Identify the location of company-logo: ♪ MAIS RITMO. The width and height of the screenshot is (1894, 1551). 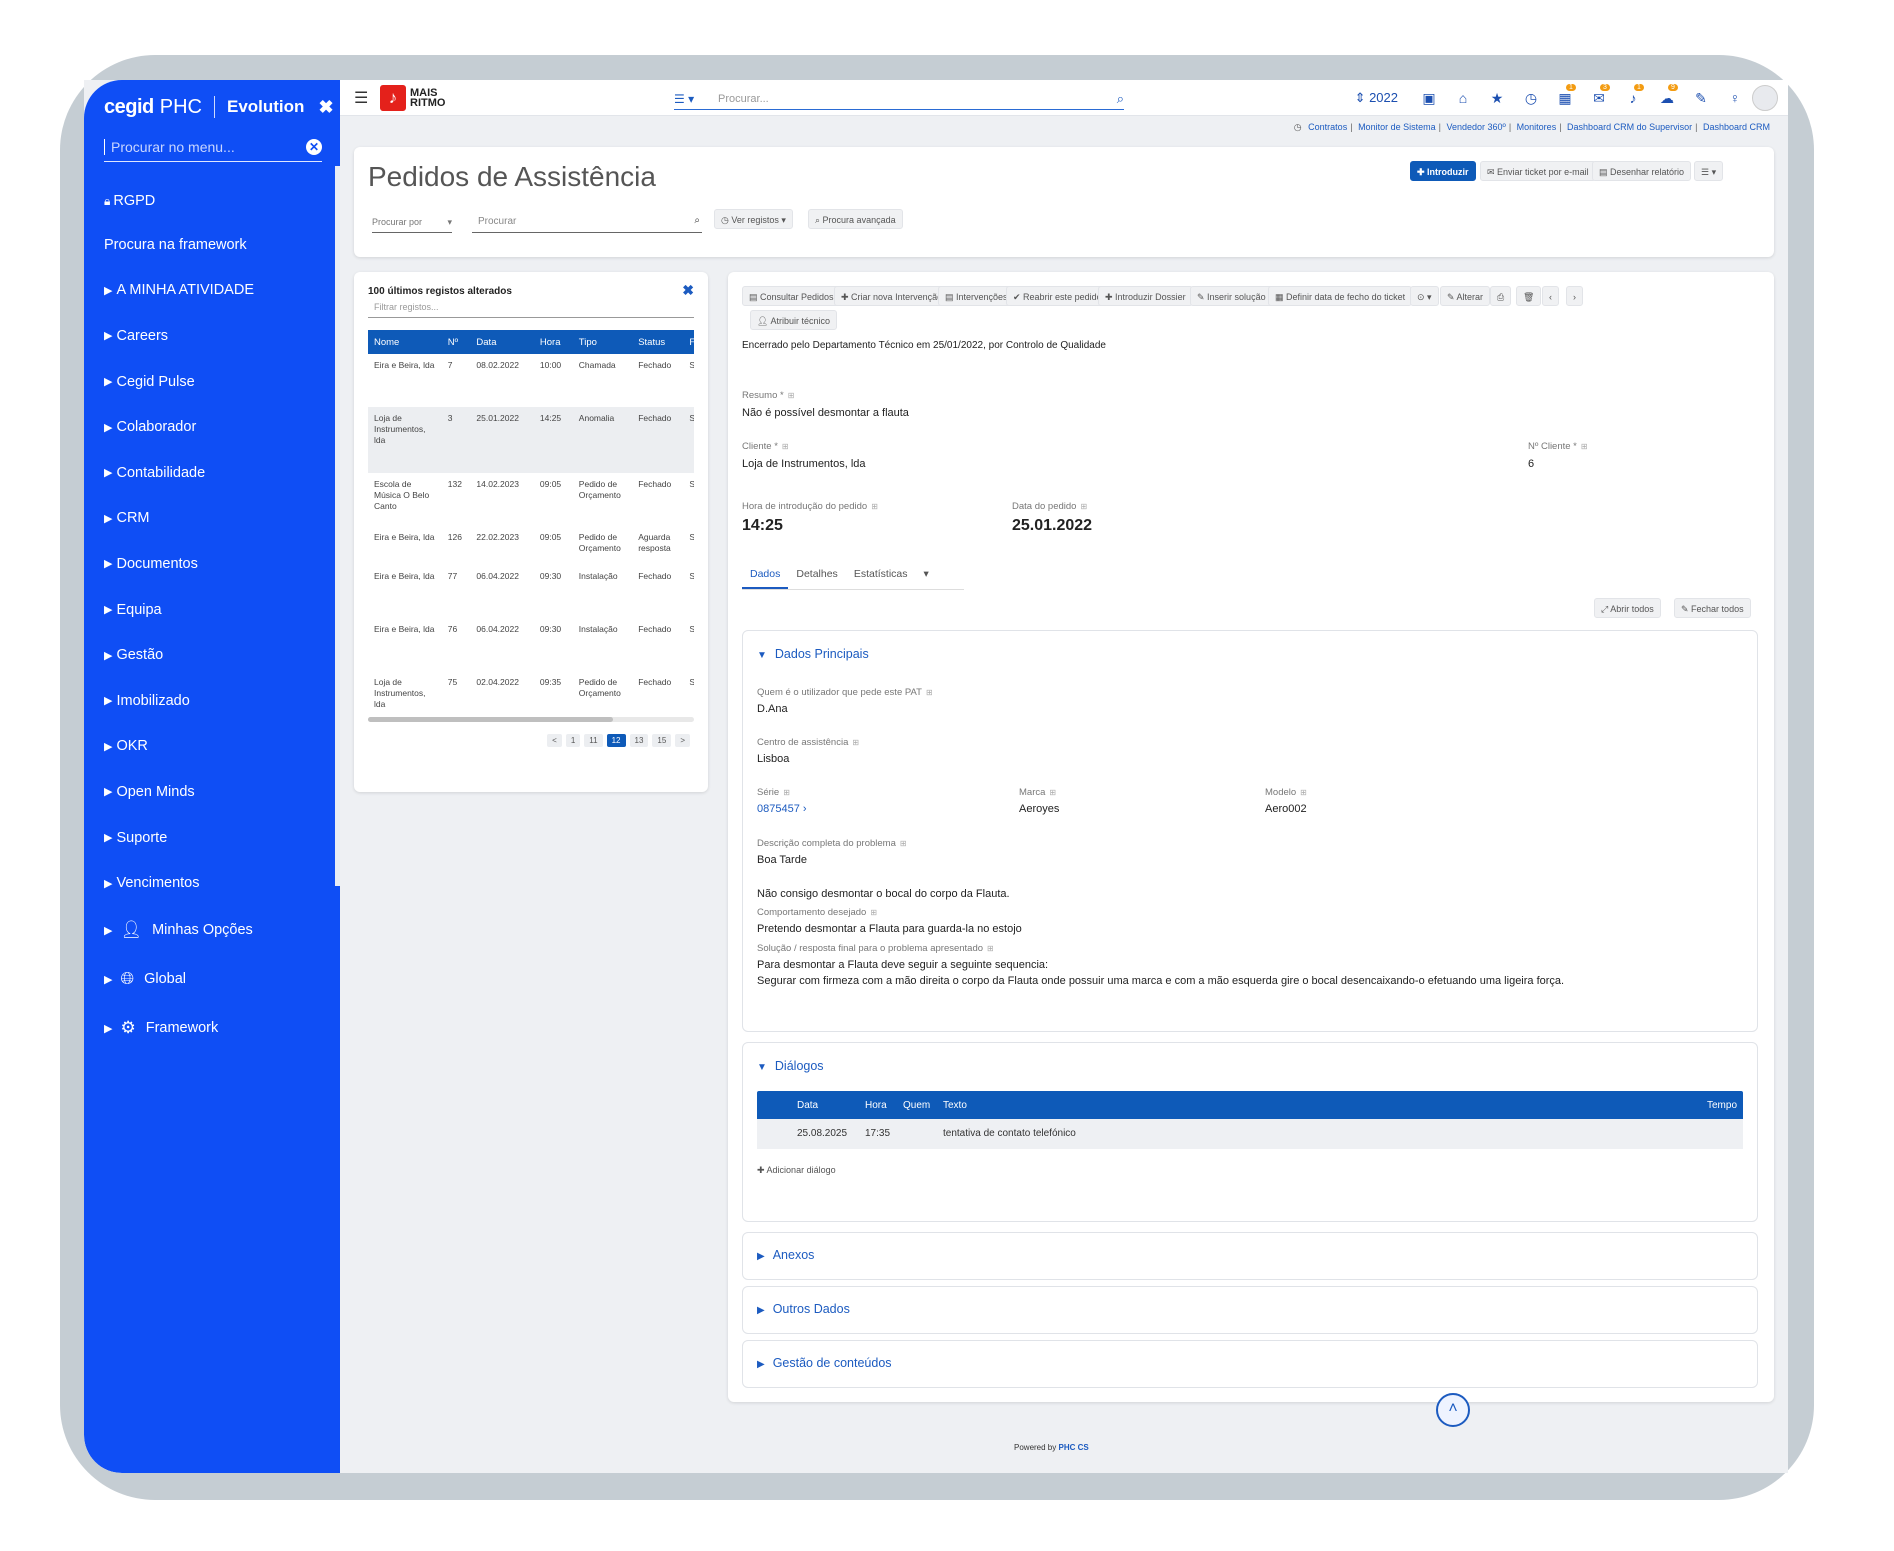
(412, 98).